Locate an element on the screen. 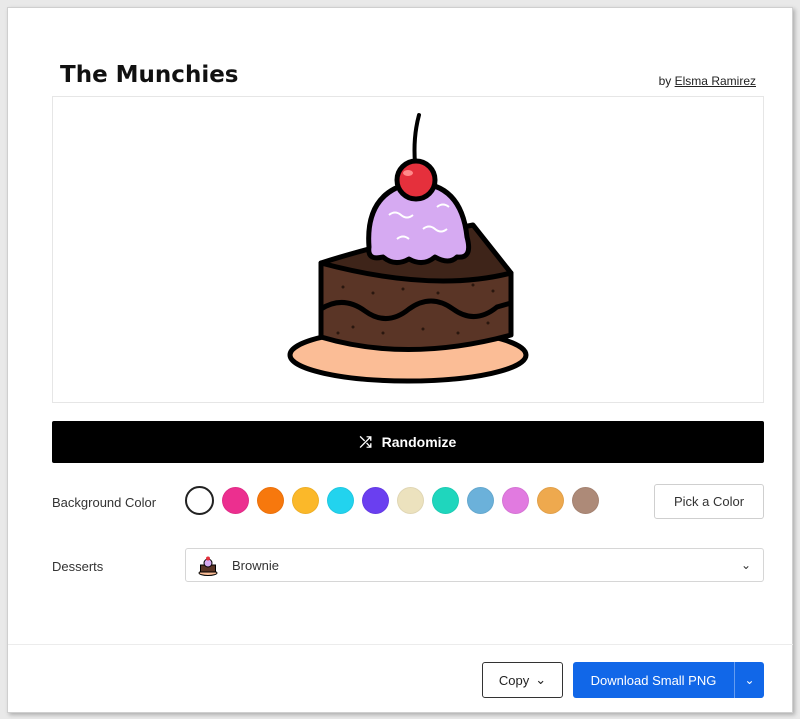 The width and height of the screenshot is (800, 719). copy-button: Copy ⌄ is located at coordinates (522, 680).